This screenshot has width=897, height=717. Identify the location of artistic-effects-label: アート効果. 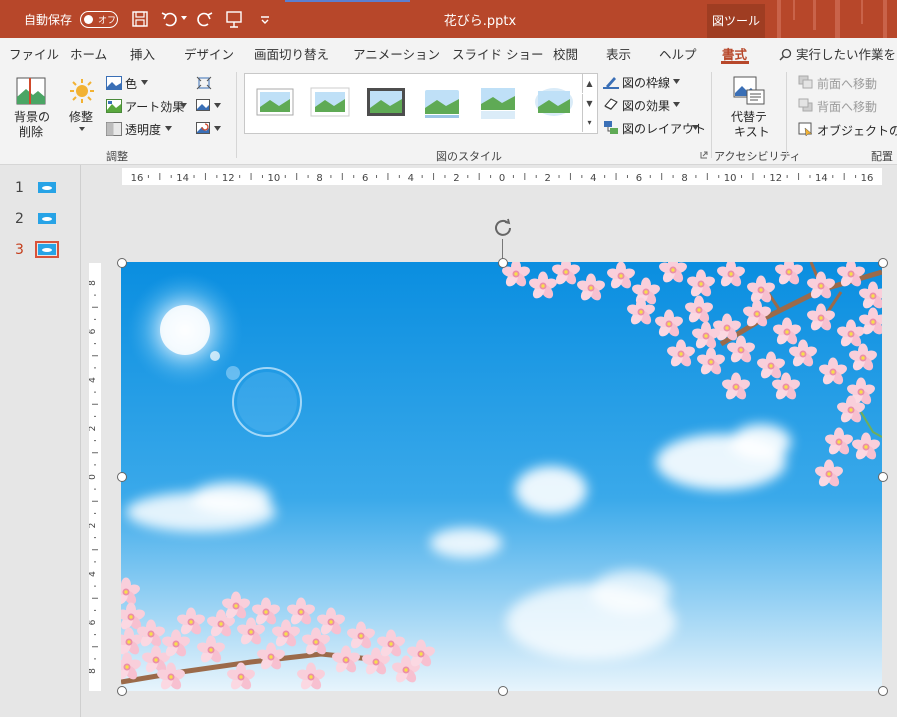
(154, 106).